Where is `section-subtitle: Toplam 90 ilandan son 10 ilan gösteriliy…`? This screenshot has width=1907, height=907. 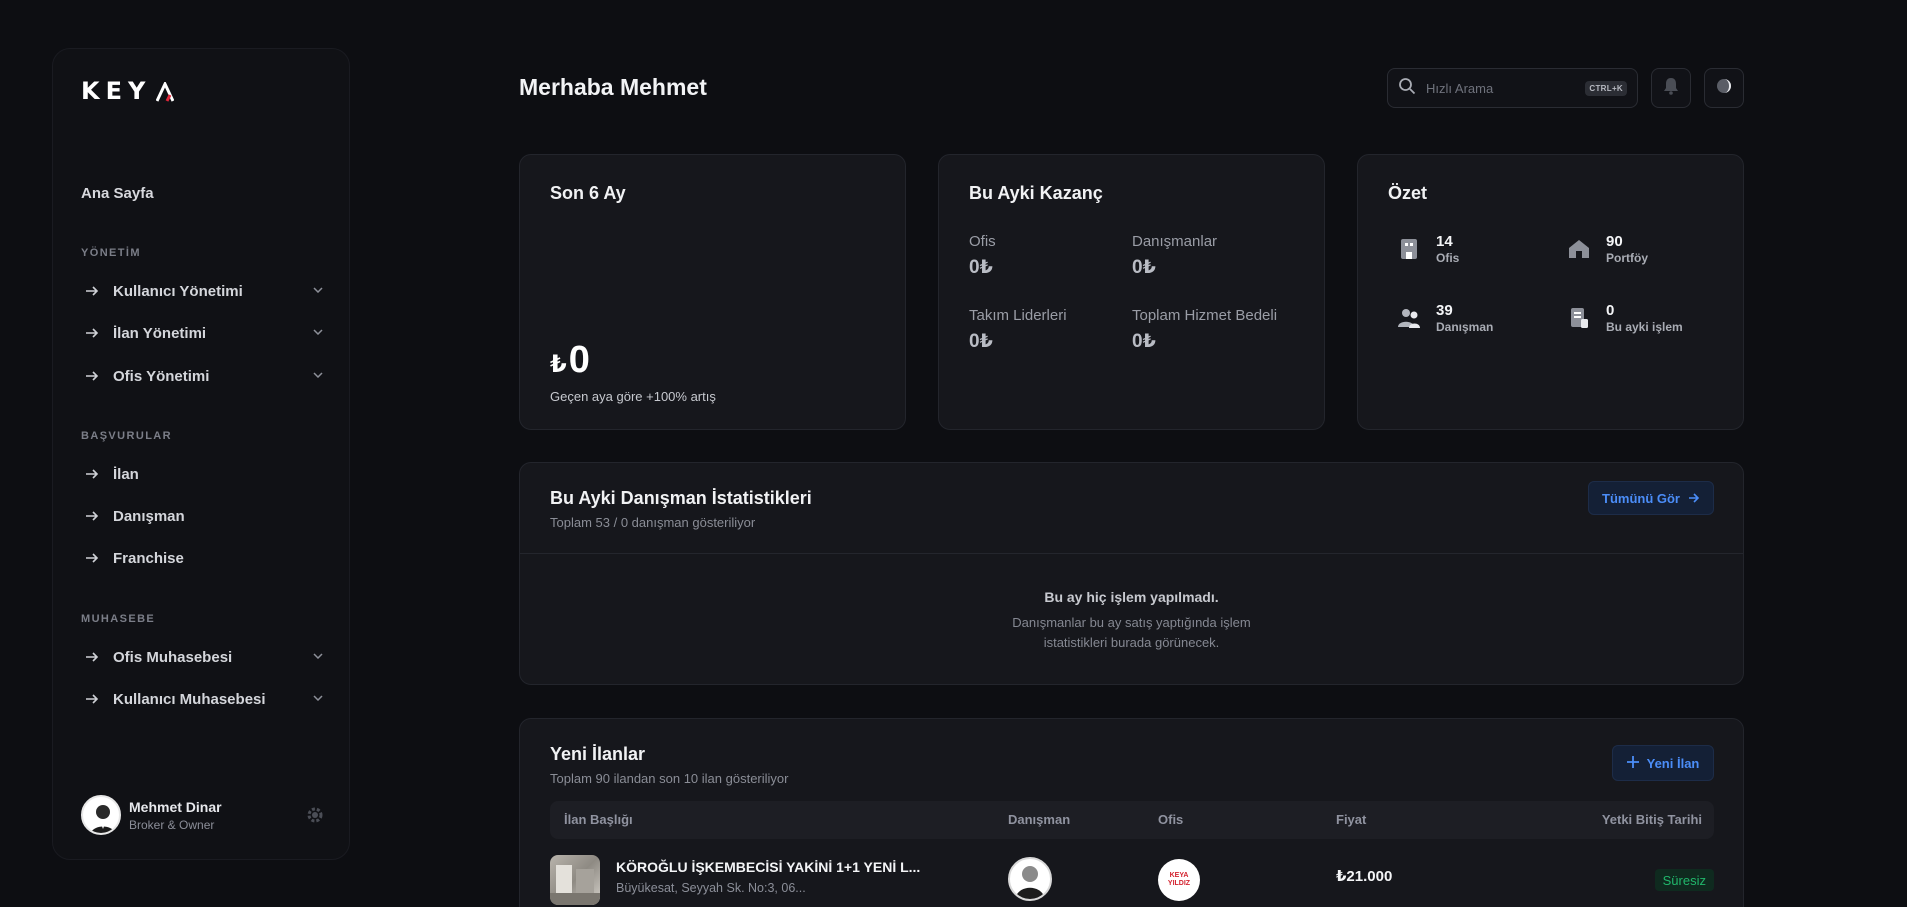 section-subtitle: Toplam 90 ilandan son 10 ilan gösteriliy… is located at coordinates (669, 778).